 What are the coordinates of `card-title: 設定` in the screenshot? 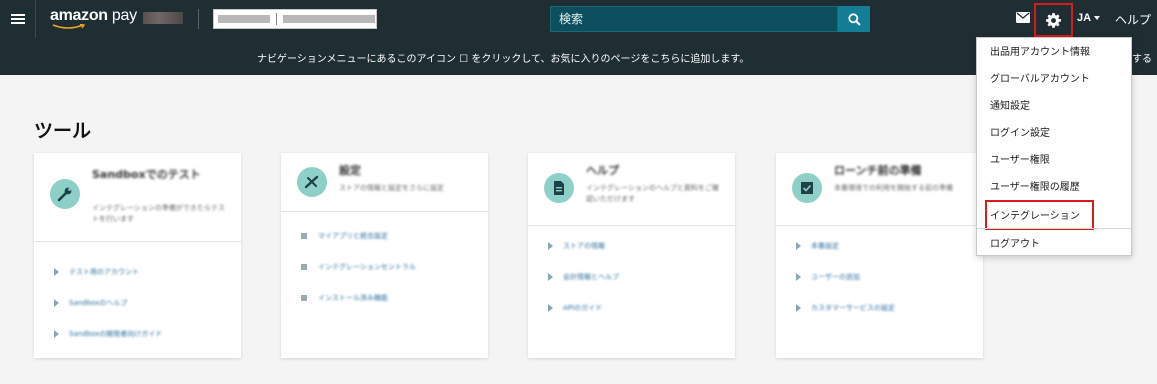 It's located at (409, 171).